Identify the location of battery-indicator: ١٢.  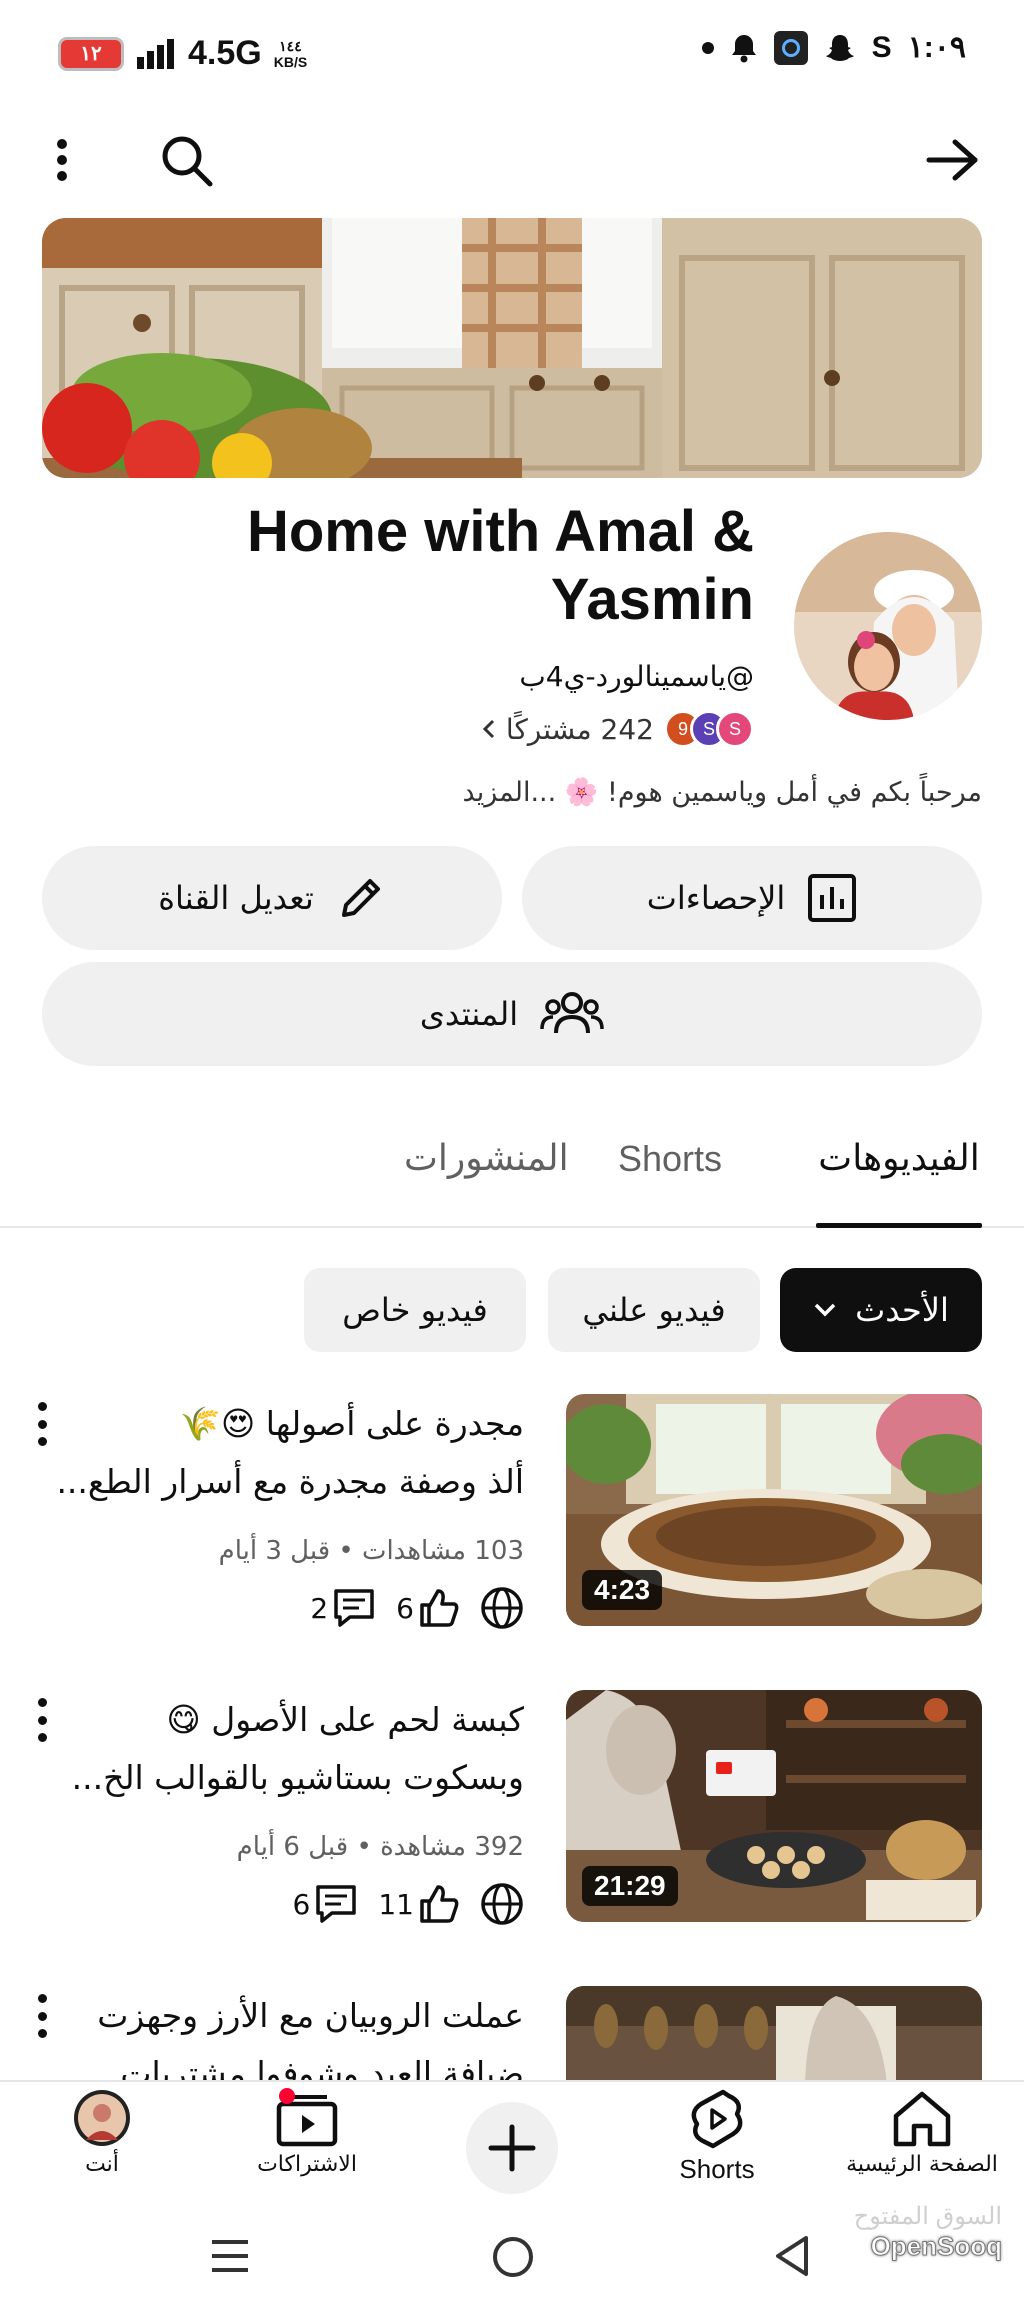
(91, 53).